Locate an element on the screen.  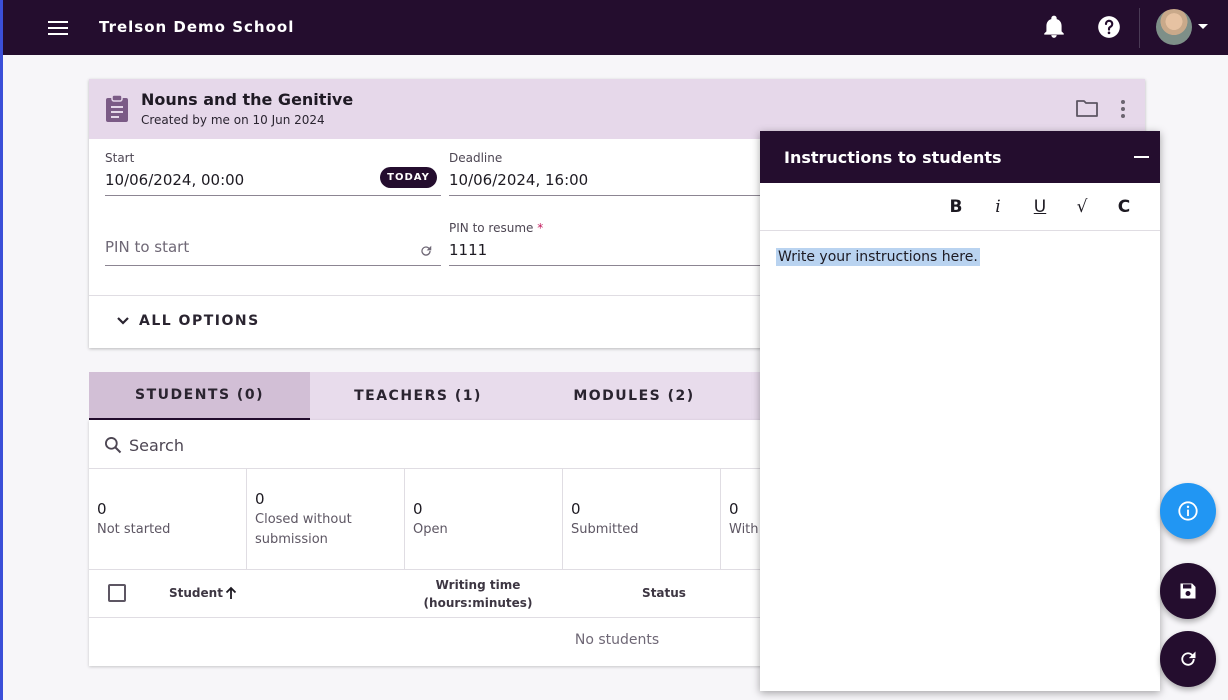
column-status: Status is located at coordinates (664, 593).